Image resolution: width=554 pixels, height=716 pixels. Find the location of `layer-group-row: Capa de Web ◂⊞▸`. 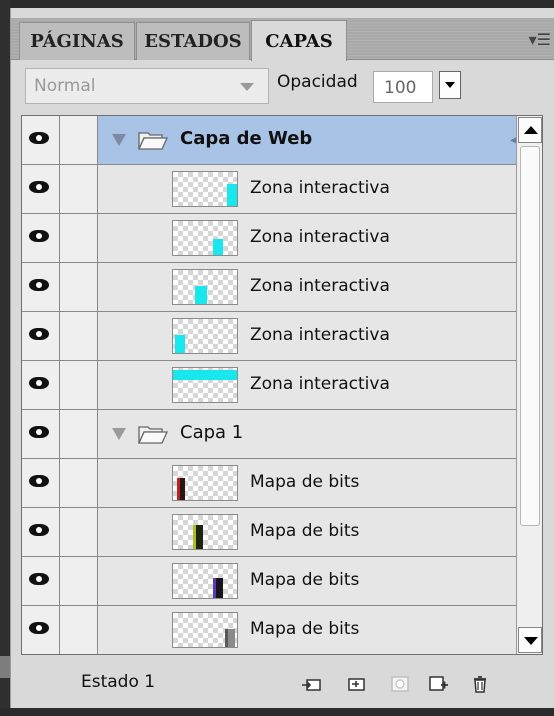

layer-group-row: Capa de Web ◂⊞▸ is located at coordinates (279, 140).